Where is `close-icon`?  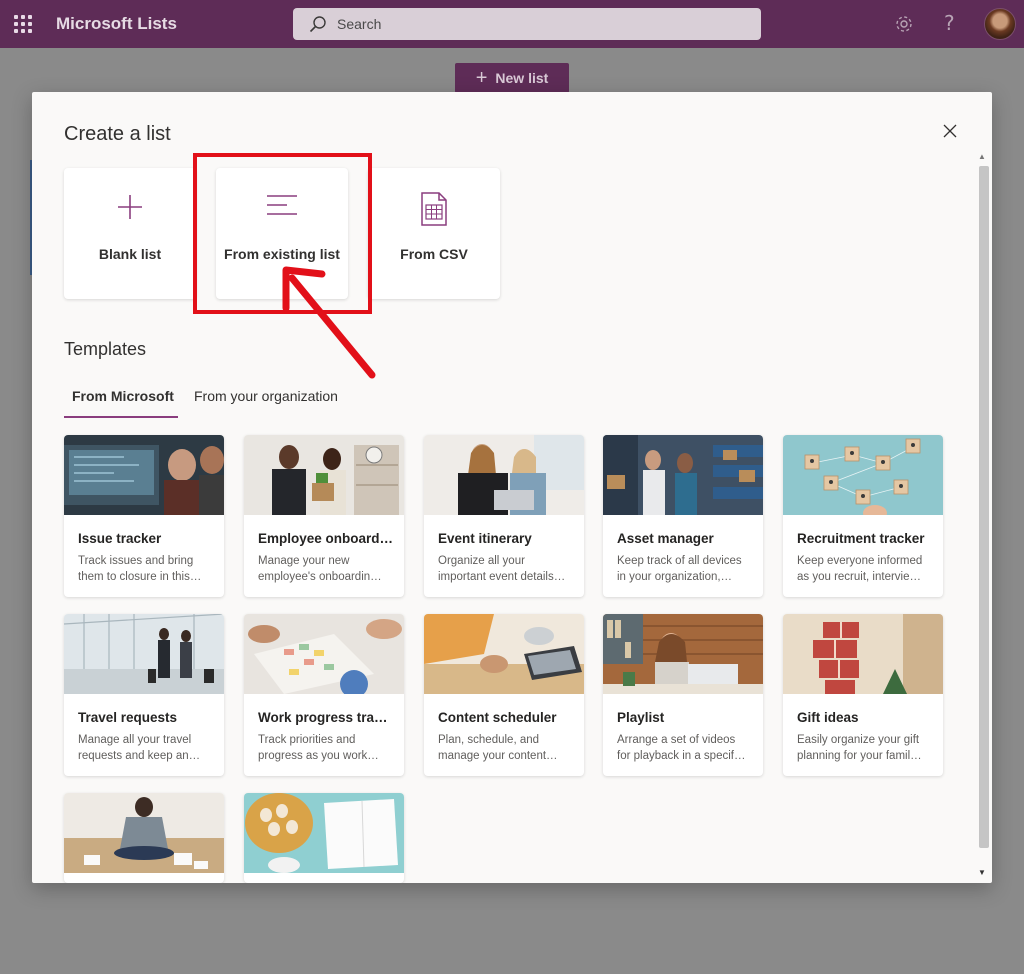
close-icon is located at coordinates (950, 131).